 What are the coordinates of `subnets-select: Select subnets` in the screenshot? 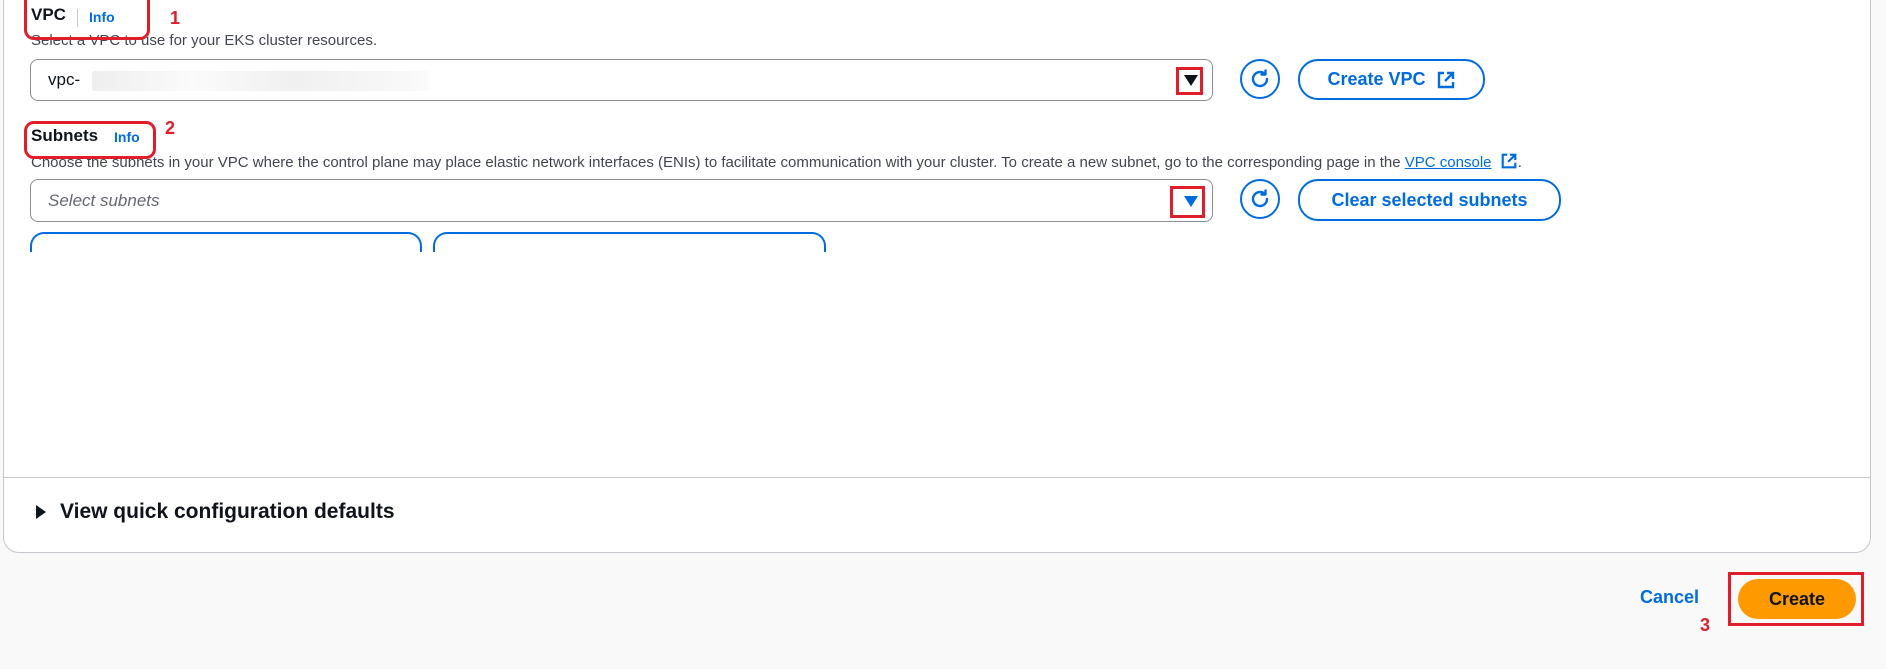 It's located at (621, 200).